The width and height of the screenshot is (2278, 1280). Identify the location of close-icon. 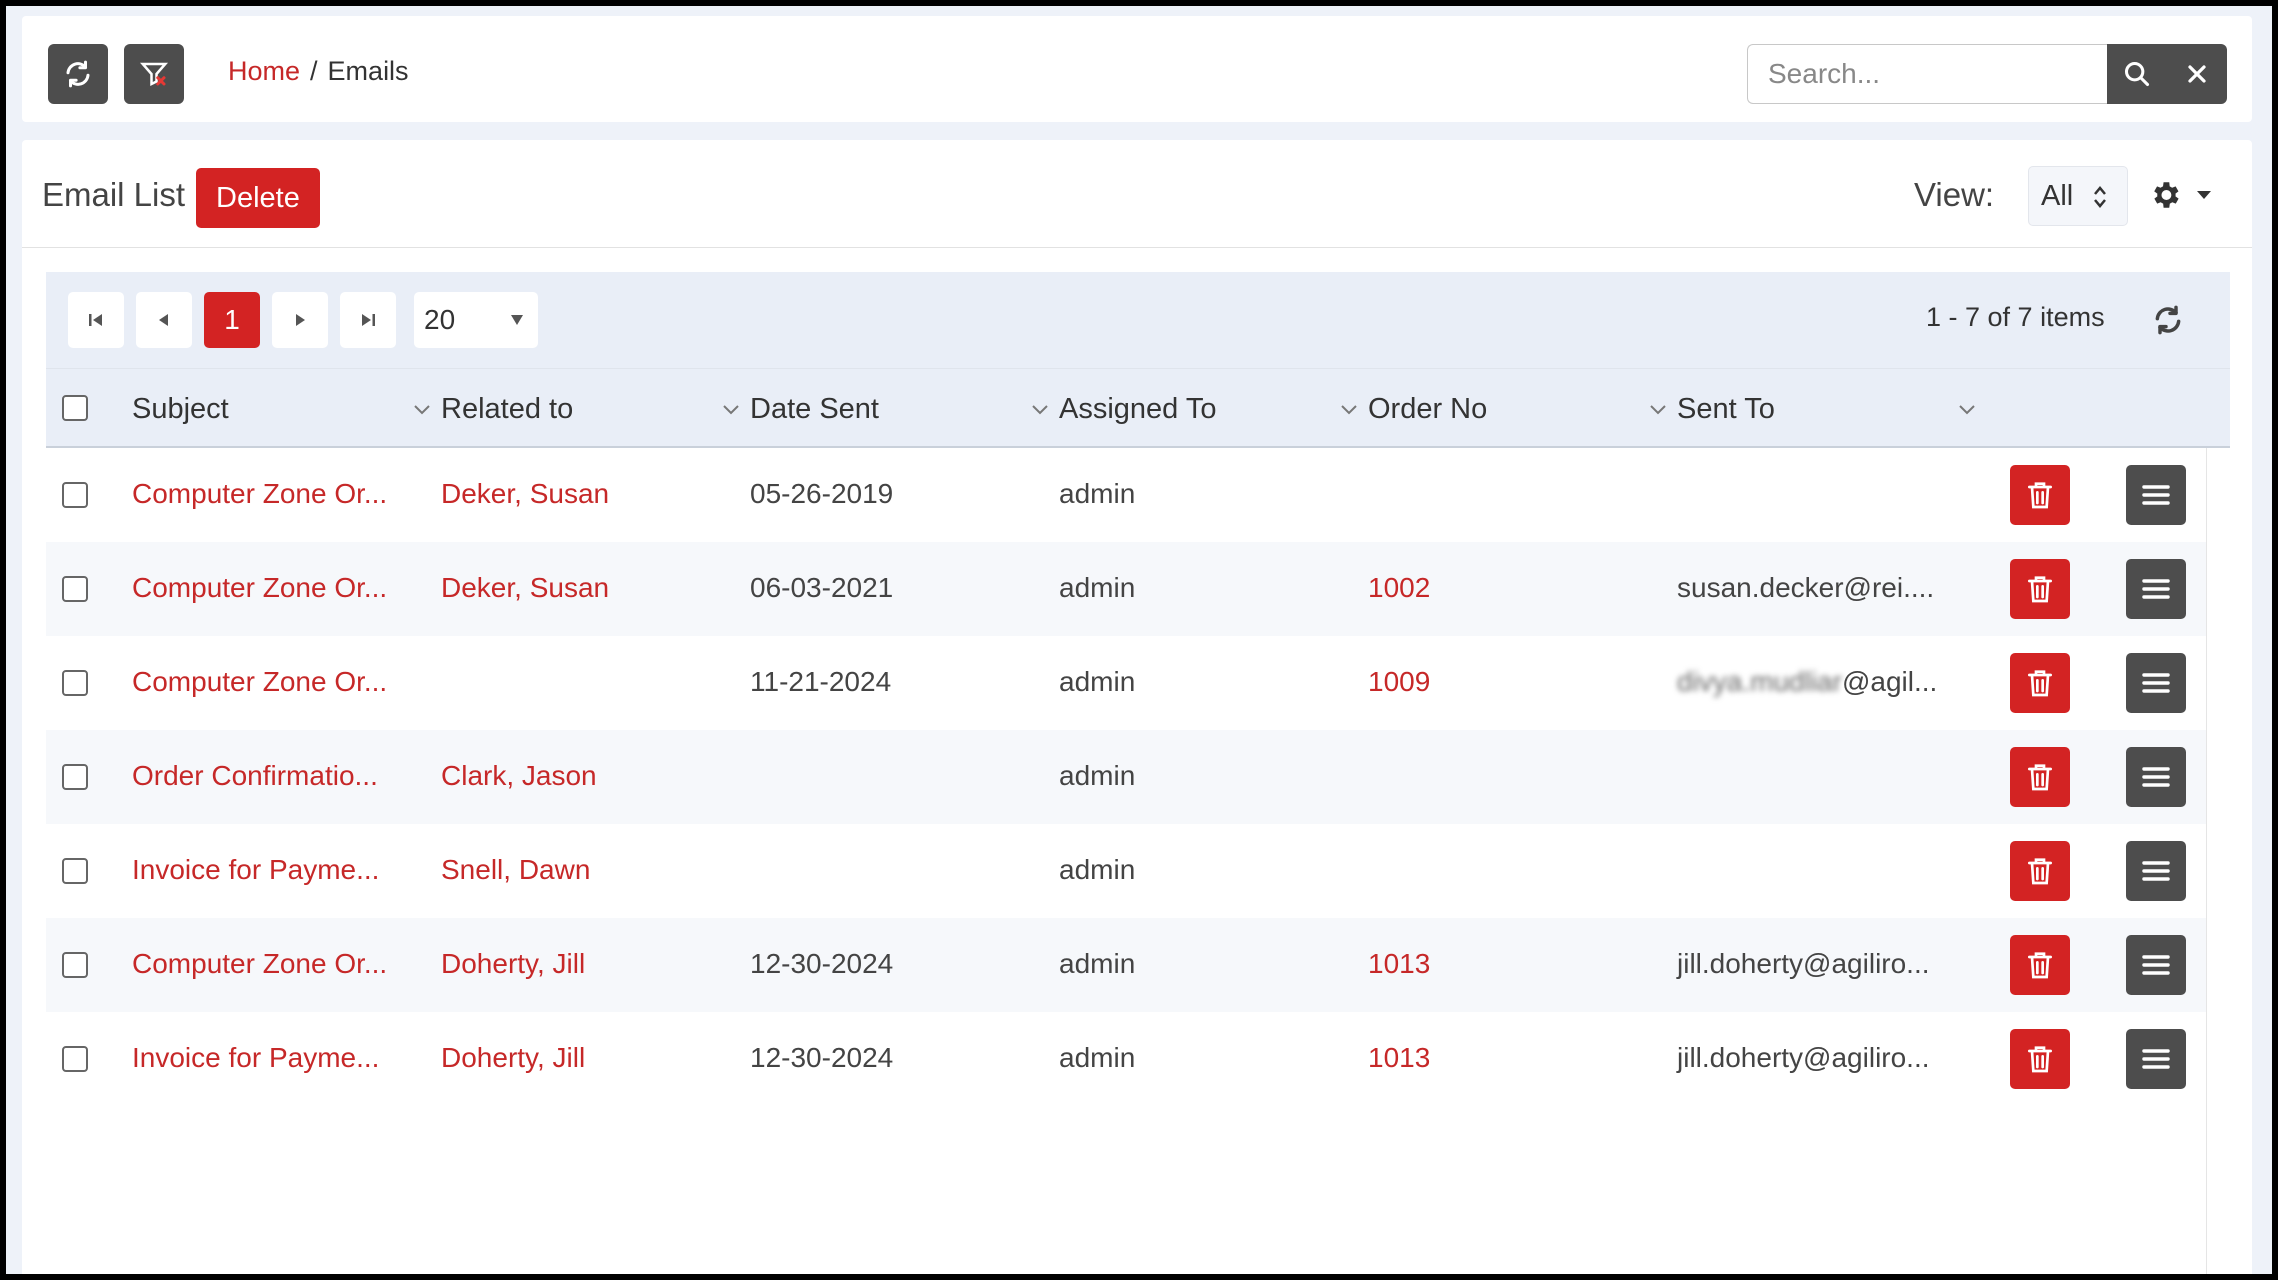
(2197, 74).